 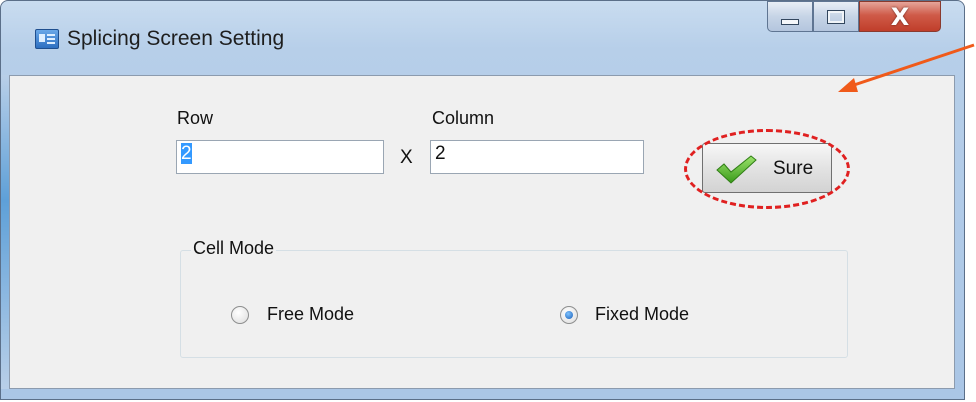 What do you see at coordinates (790, 21) in the screenshot?
I see `minimize-icon` at bounding box center [790, 21].